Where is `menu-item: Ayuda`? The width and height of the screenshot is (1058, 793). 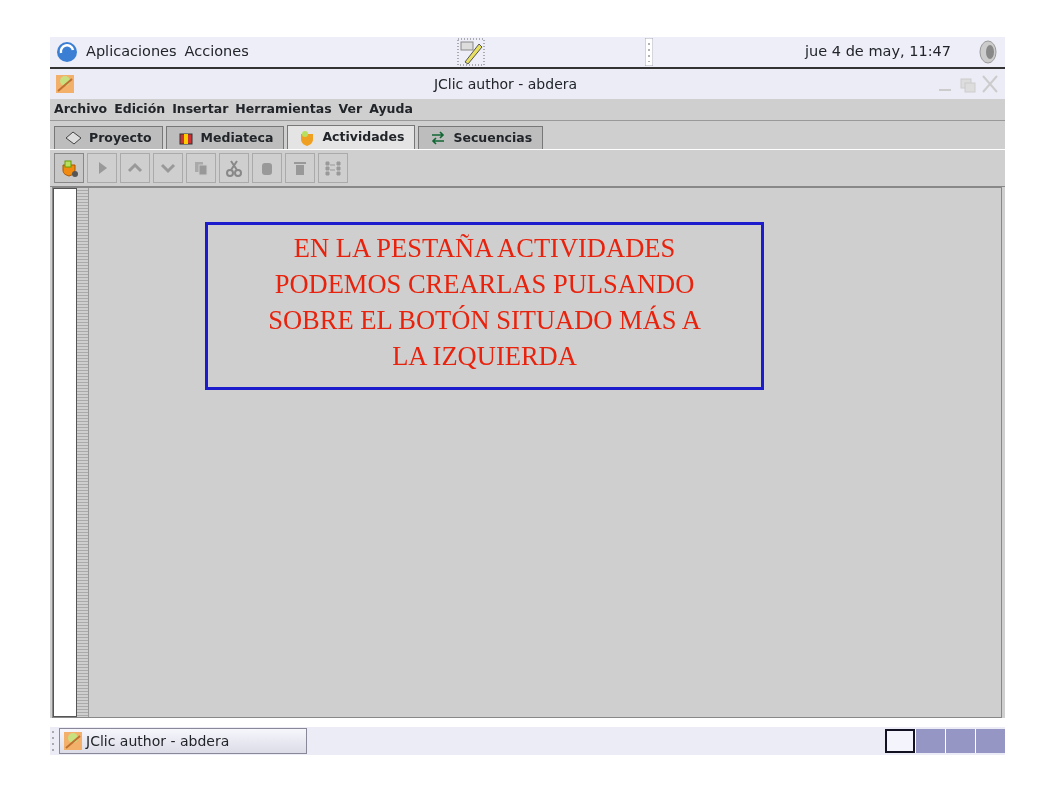 menu-item: Ayuda is located at coordinates (391, 109).